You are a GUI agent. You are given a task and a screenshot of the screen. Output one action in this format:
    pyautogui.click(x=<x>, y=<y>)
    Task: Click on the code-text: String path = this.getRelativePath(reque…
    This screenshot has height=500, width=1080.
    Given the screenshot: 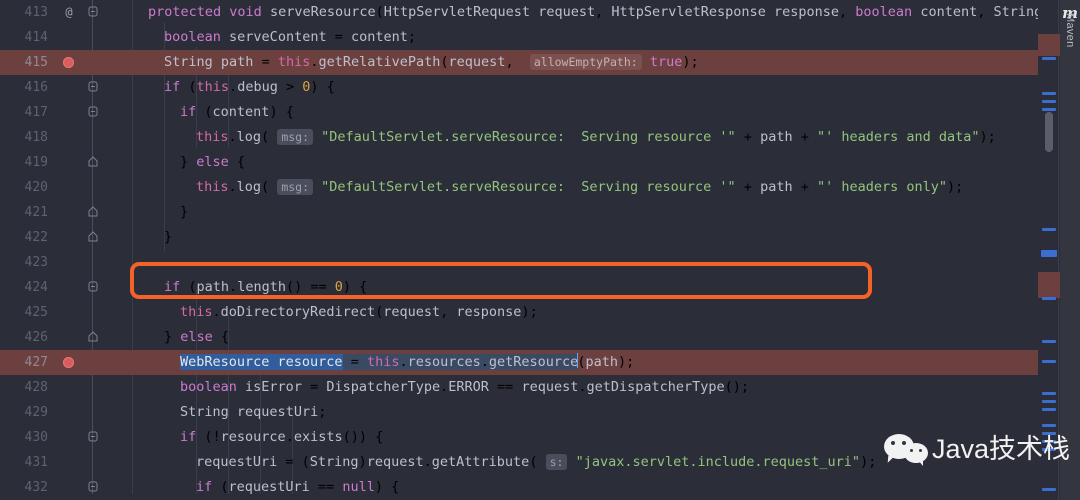 What is the action you would take?
    pyautogui.click(x=431, y=62)
    